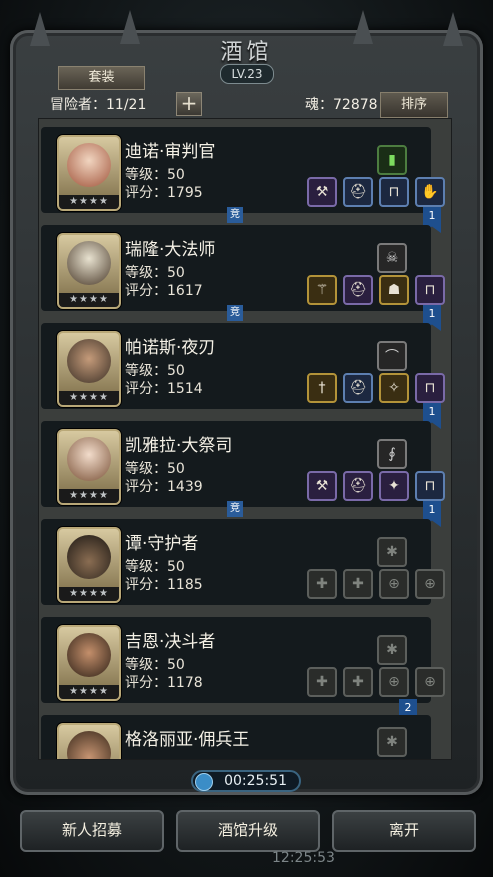  I want to click on leave-button: 离开, so click(404, 831).